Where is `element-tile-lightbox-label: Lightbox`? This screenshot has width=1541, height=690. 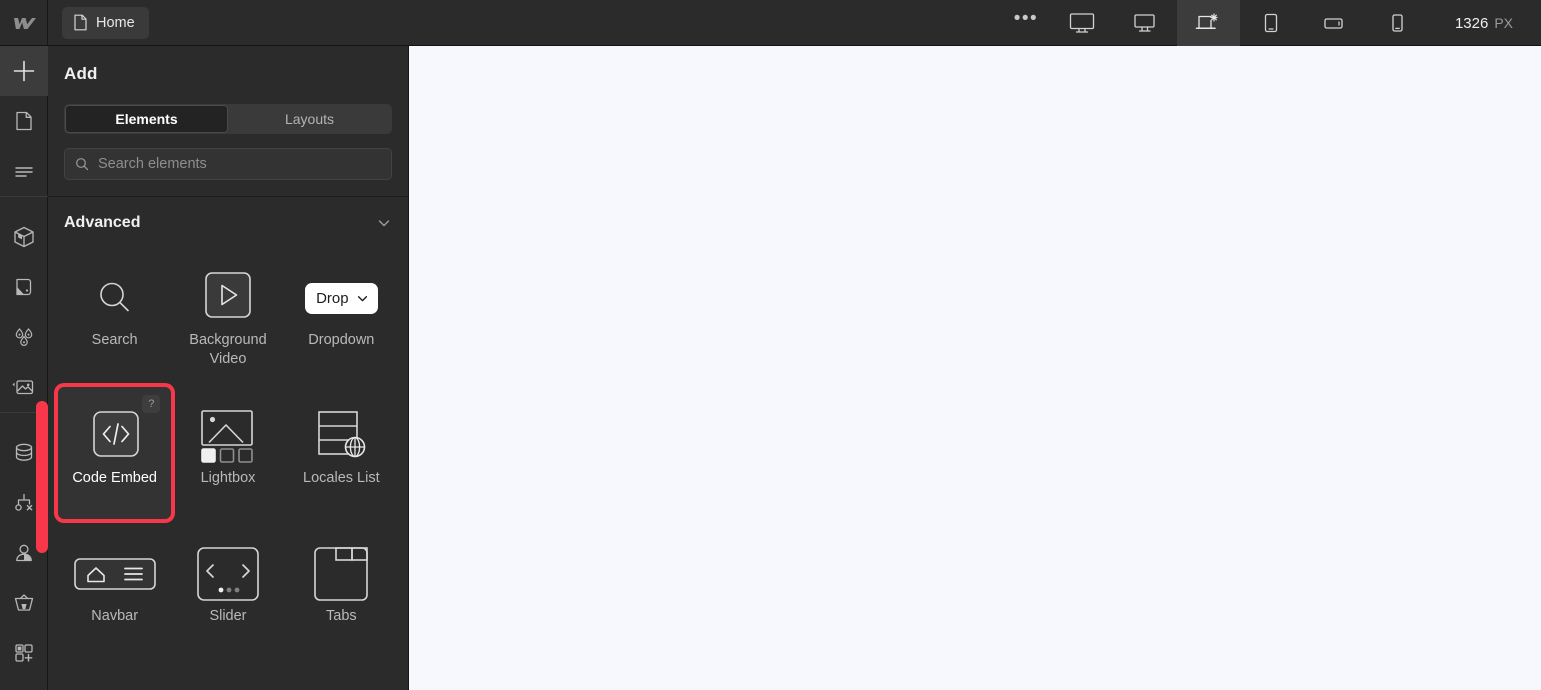
element-tile-lightbox-label: Lightbox is located at coordinates (228, 478).